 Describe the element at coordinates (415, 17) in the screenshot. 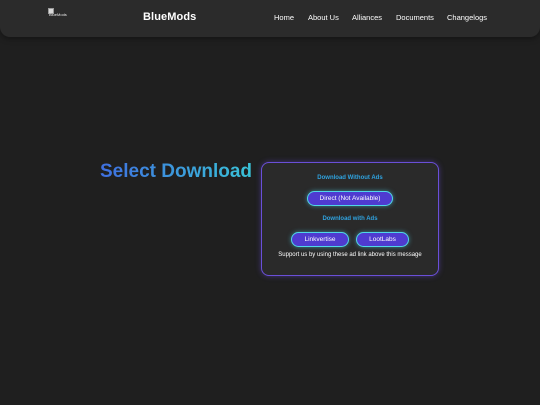

I see `nav-documents: Documents` at that location.